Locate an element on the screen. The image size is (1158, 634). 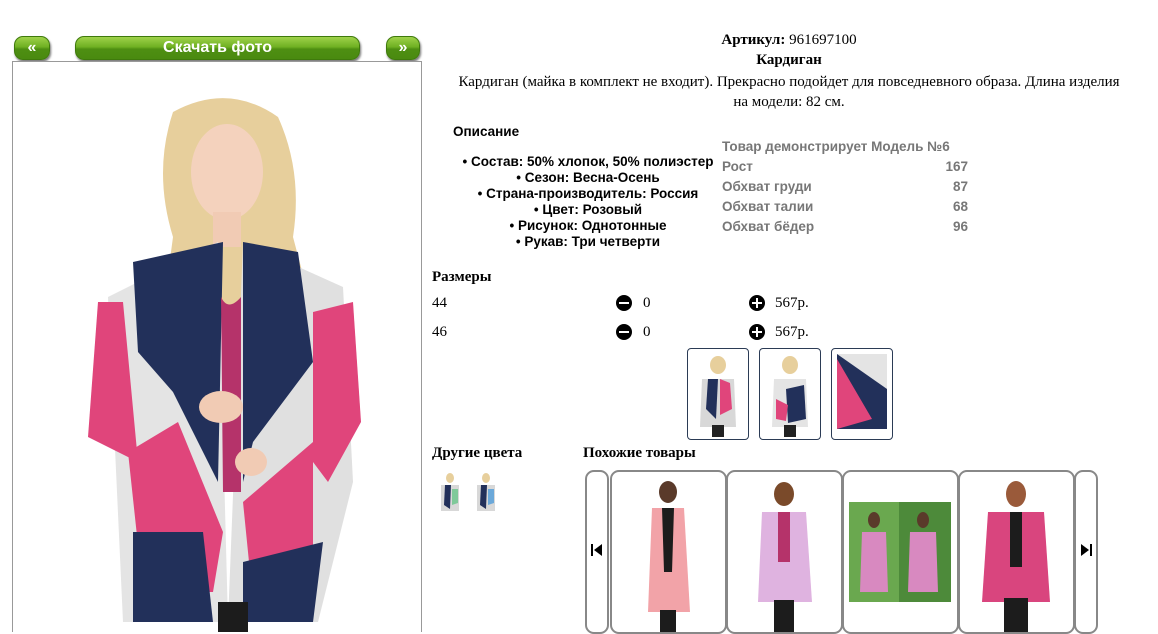
model-row-label: Обхват бёдер is located at coordinates (768, 226).